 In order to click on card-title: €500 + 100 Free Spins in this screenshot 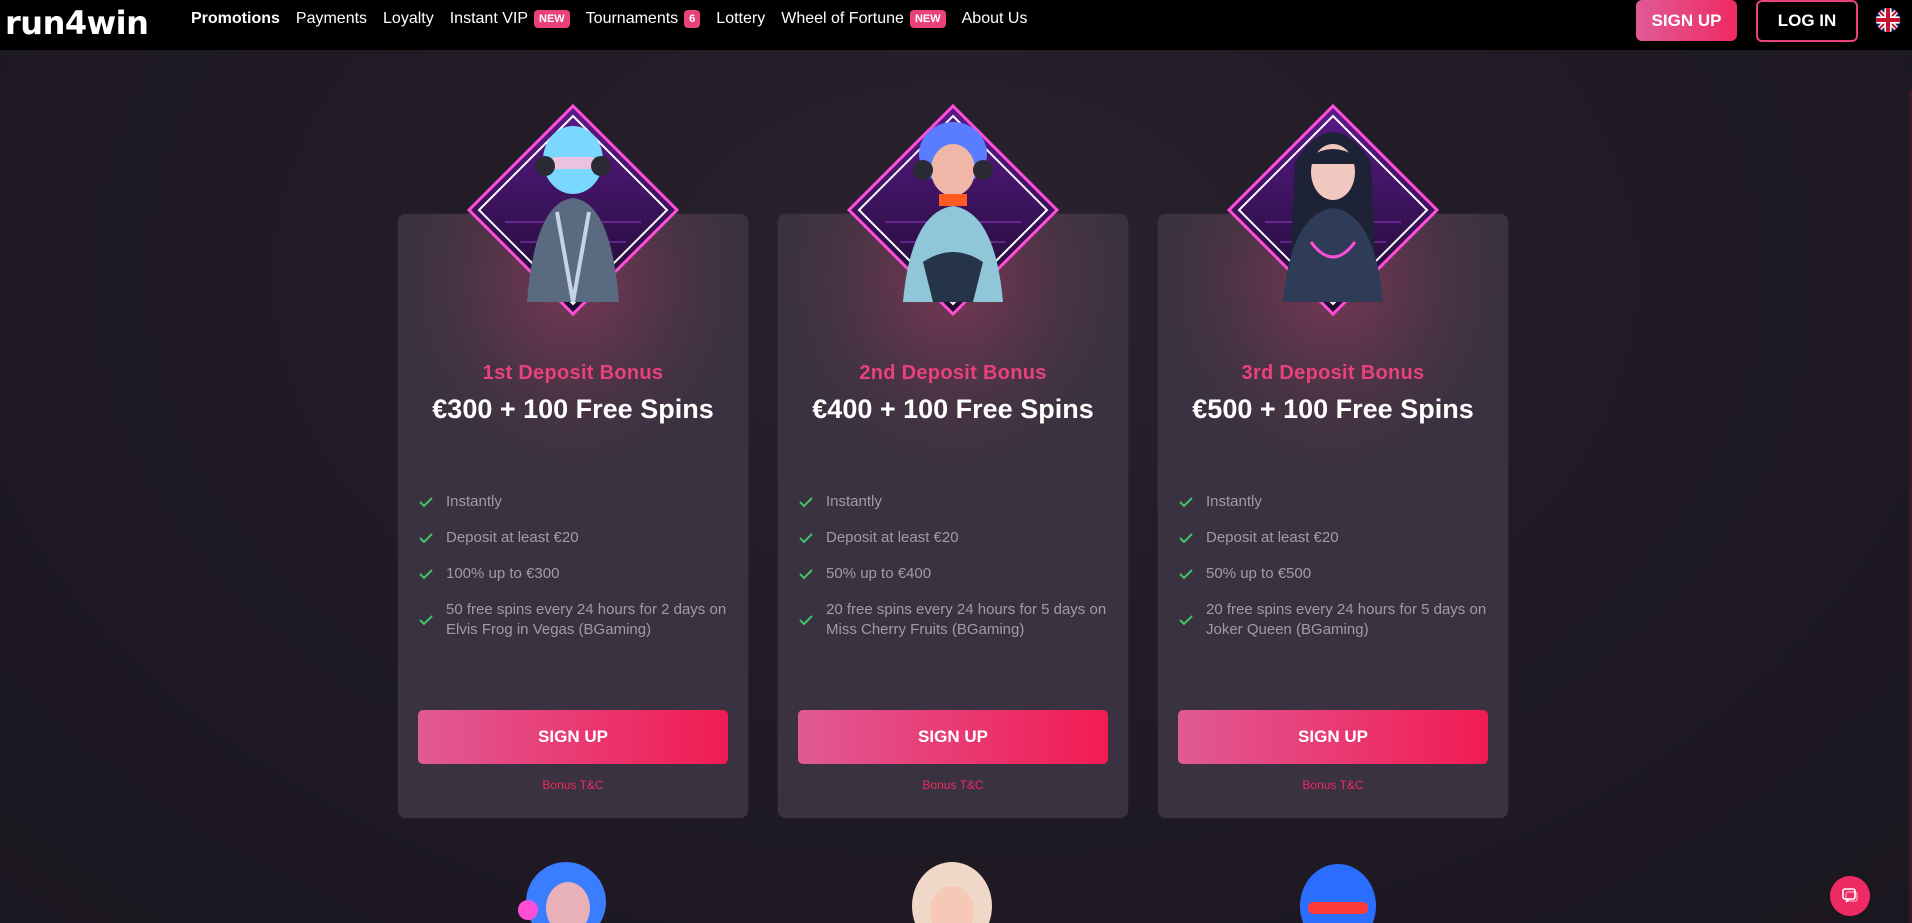, I will do `click(1333, 409)`.